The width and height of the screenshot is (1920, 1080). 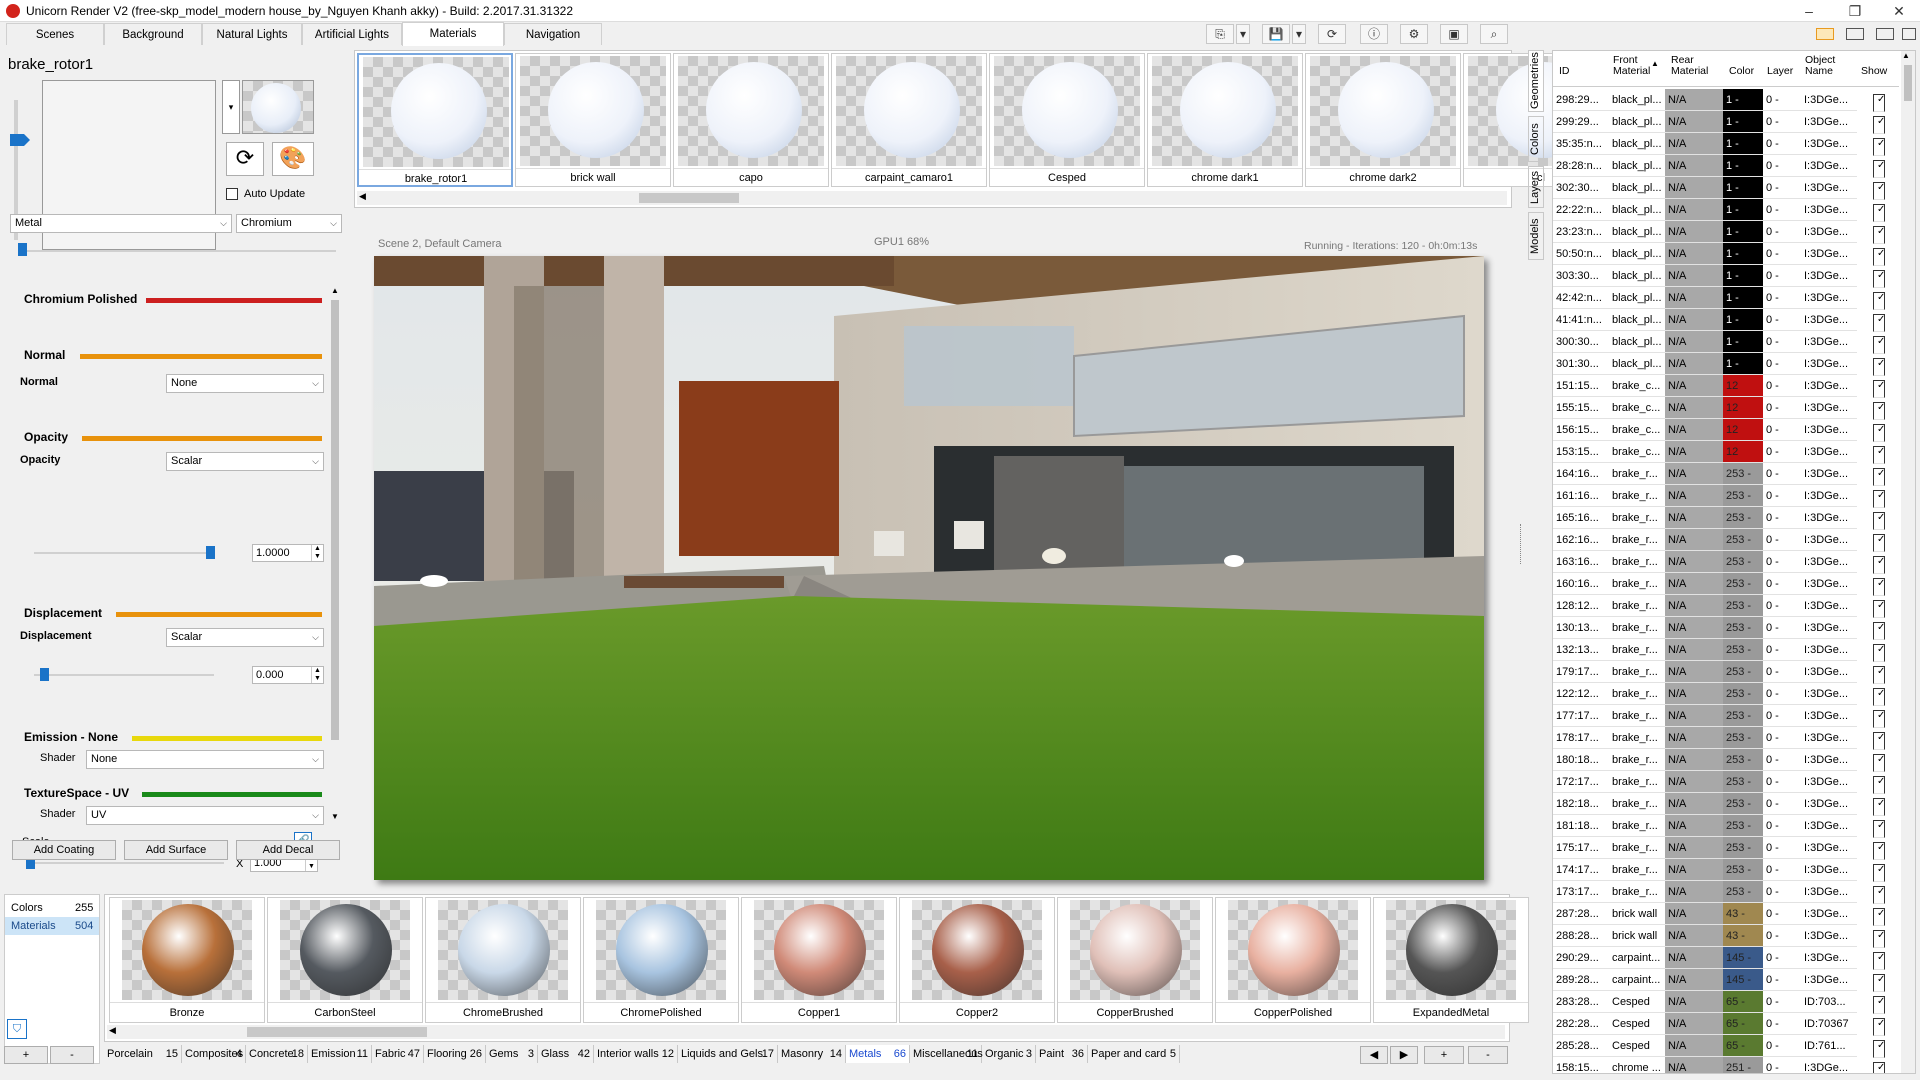 What do you see at coordinates (245, 159) in the screenshot?
I see `refresh-preview-icon: ⟳` at bounding box center [245, 159].